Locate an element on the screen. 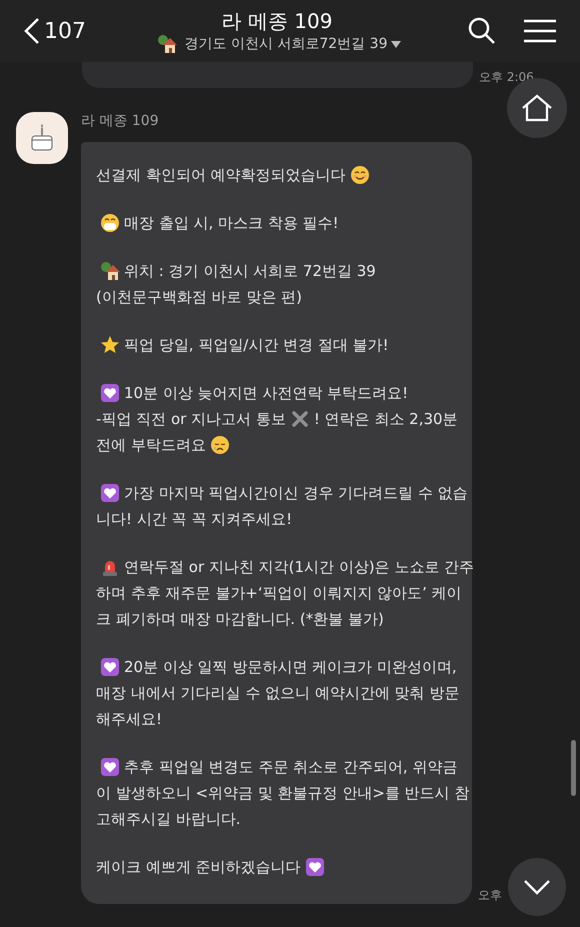  smiling-face-icon is located at coordinates (360, 175).